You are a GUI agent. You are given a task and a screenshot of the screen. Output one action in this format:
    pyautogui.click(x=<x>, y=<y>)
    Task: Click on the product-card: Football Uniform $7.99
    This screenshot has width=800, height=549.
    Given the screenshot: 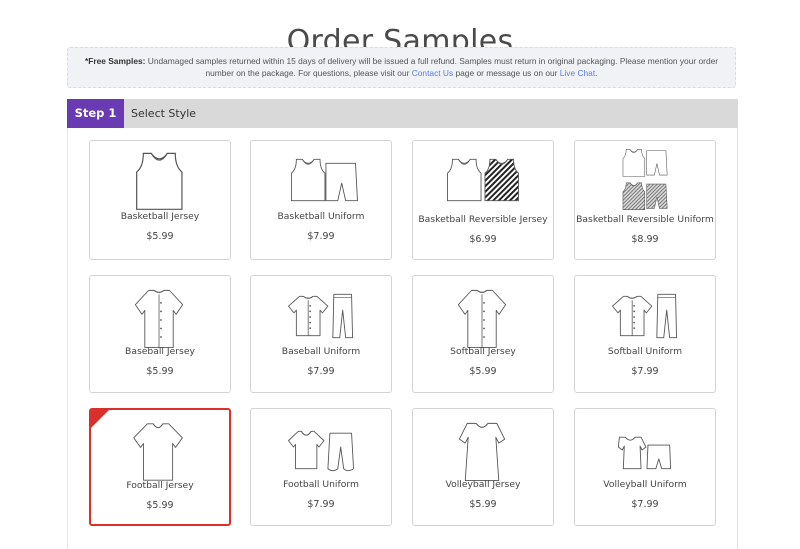 What is the action you would take?
    pyautogui.click(x=321, y=467)
    